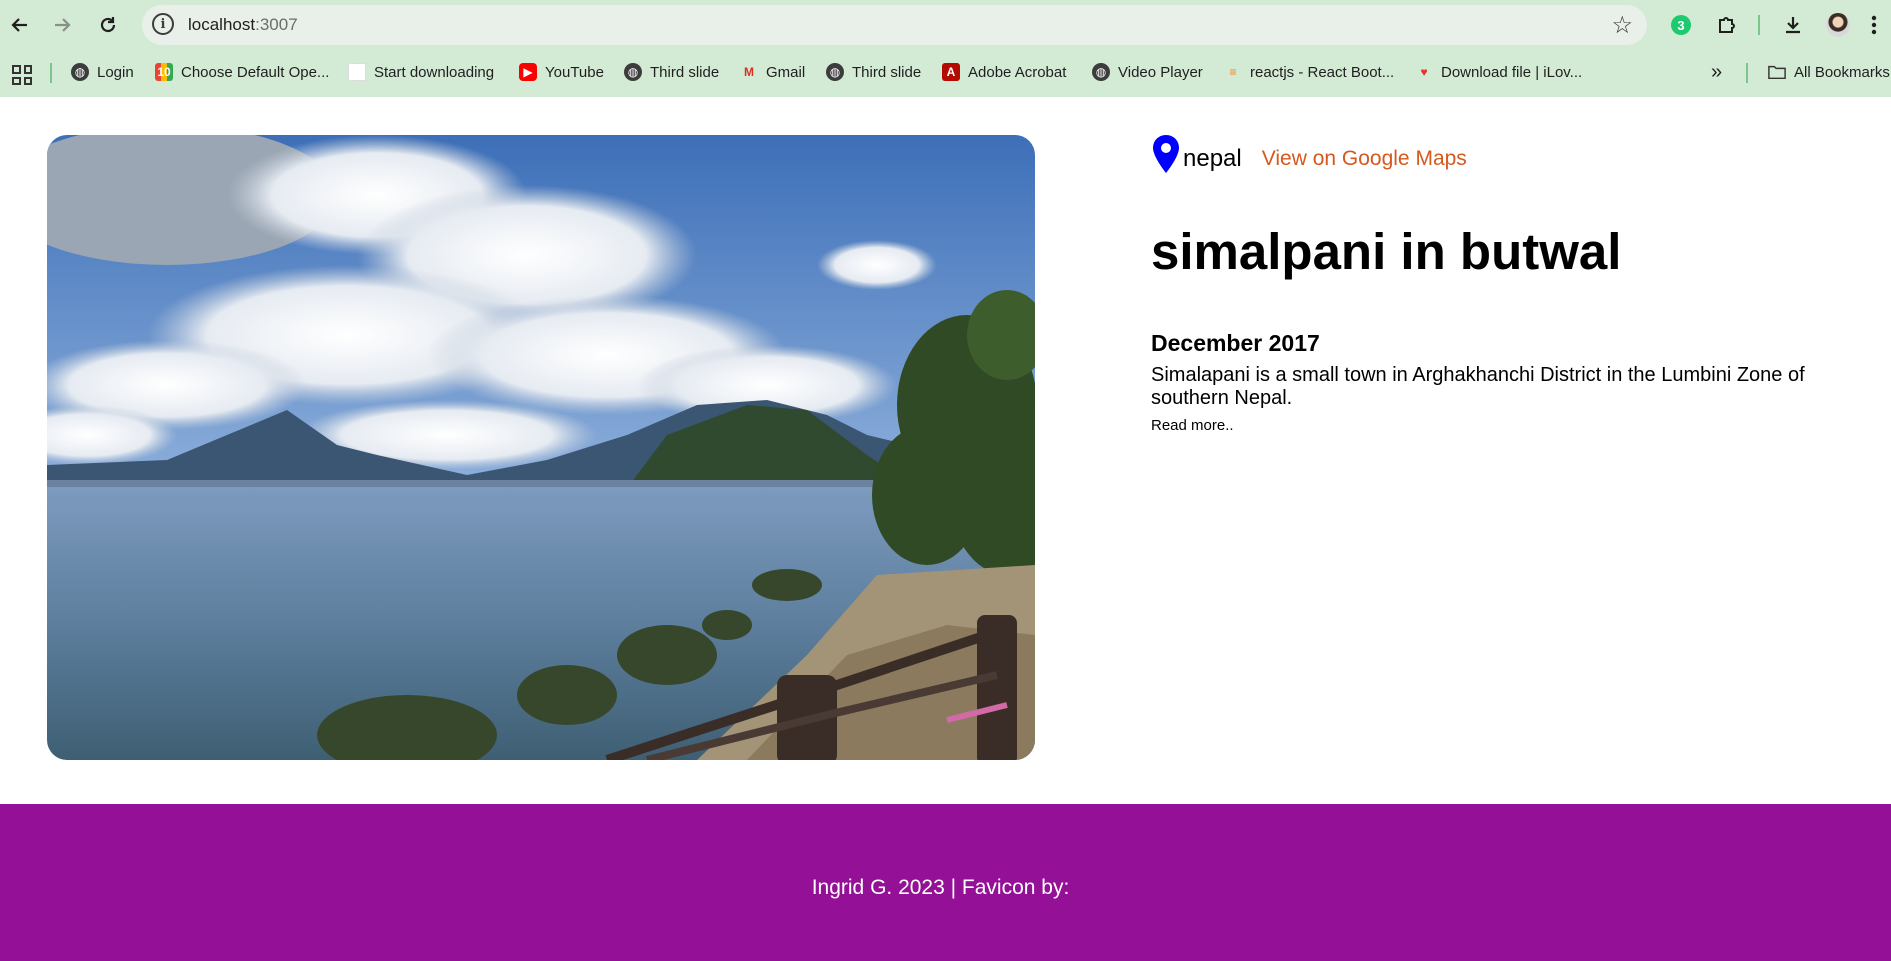 The image size is (1891, 961). What do you see at coordinates (1147, 72) in the screenshot?
I see `bookmark-video-player: ◍ Video Player` at bounding box center [1147, 72].